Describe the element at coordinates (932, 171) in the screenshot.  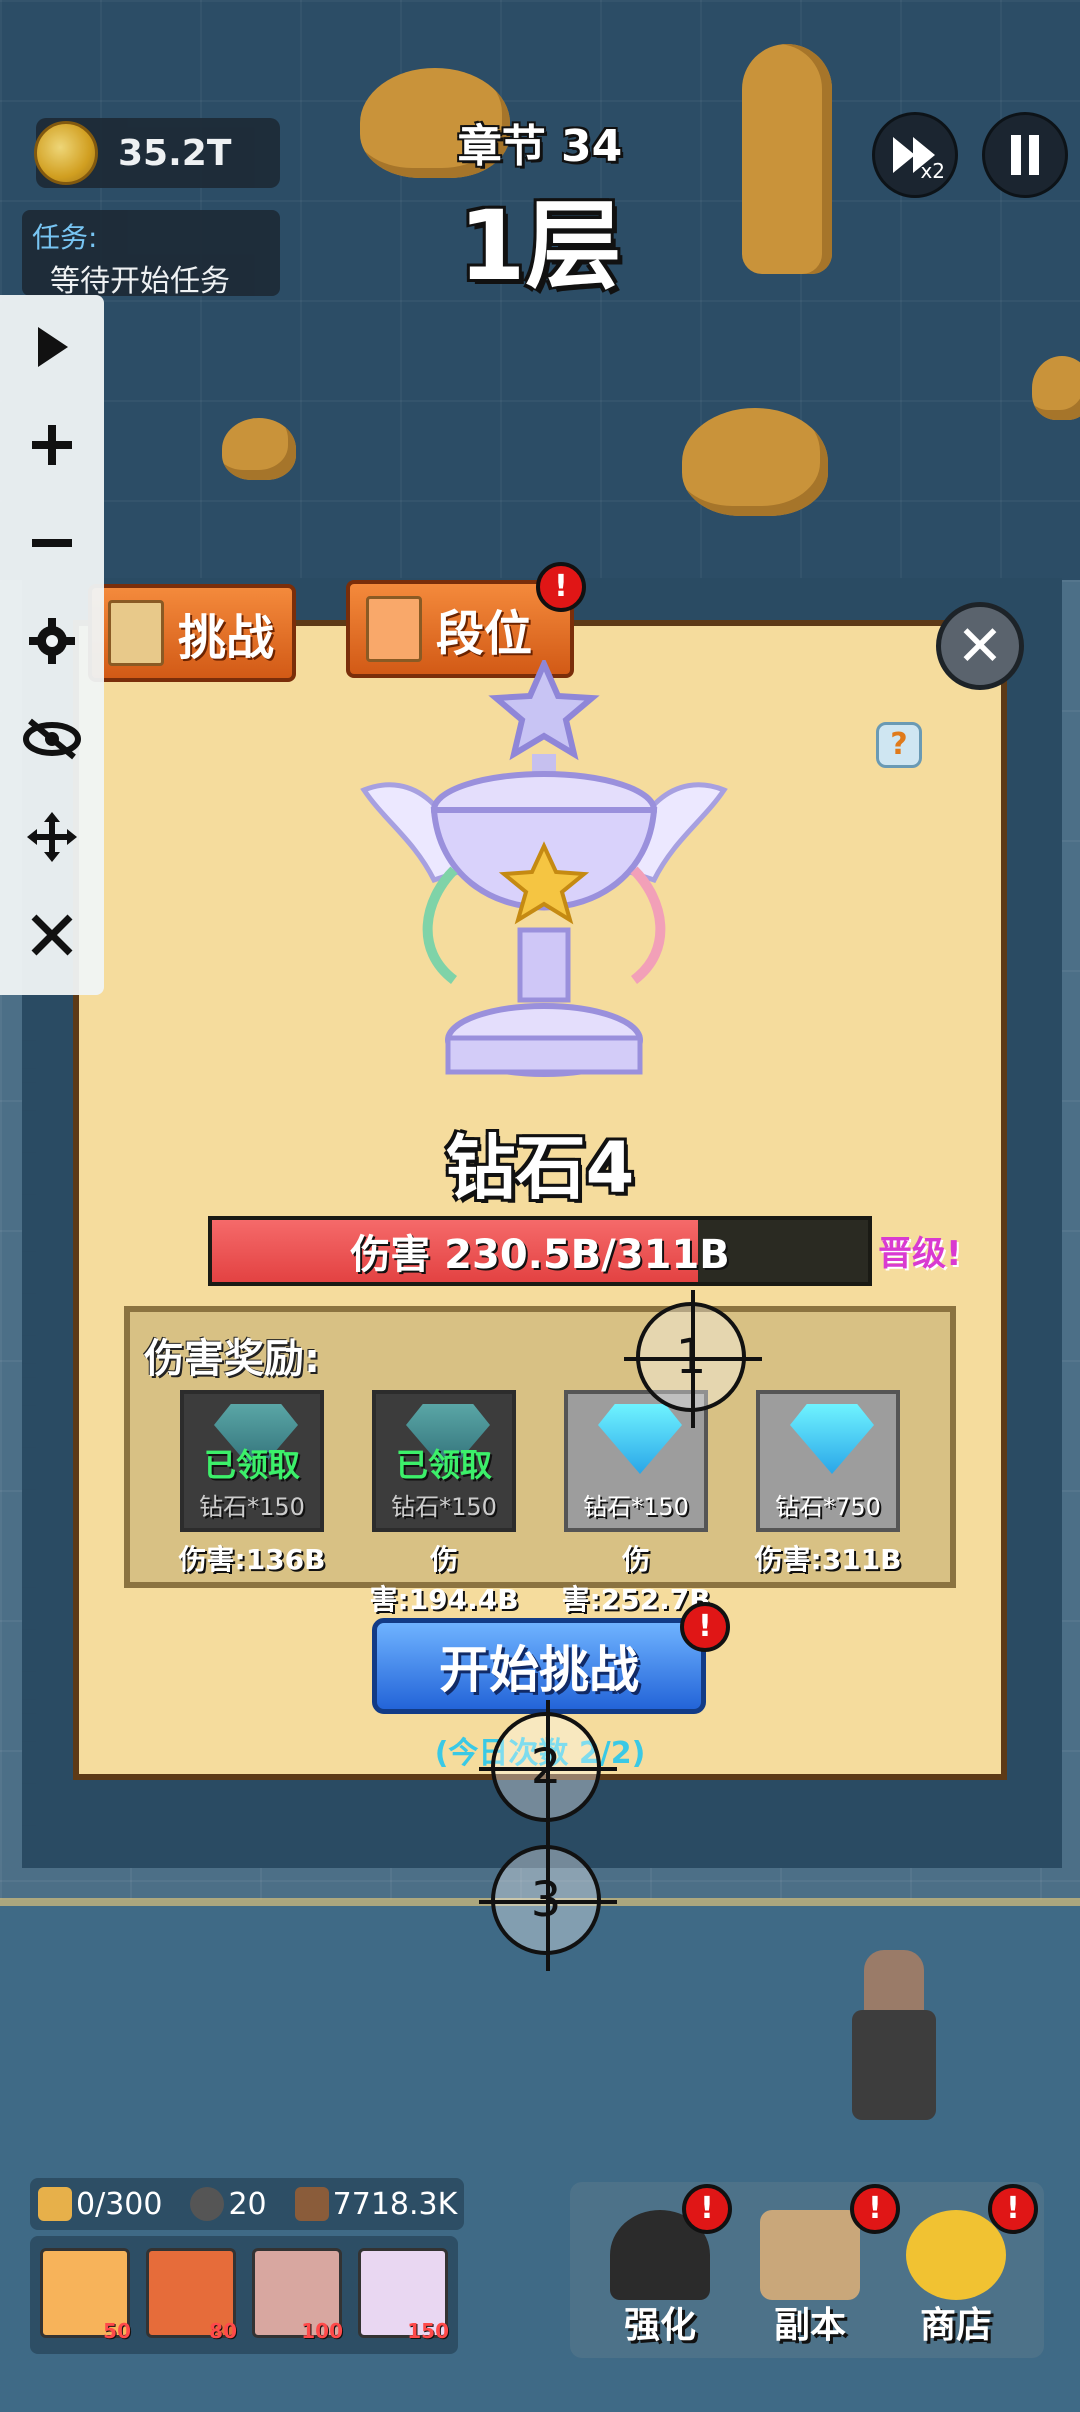
I see `speed-multiplier: x2` at that location.